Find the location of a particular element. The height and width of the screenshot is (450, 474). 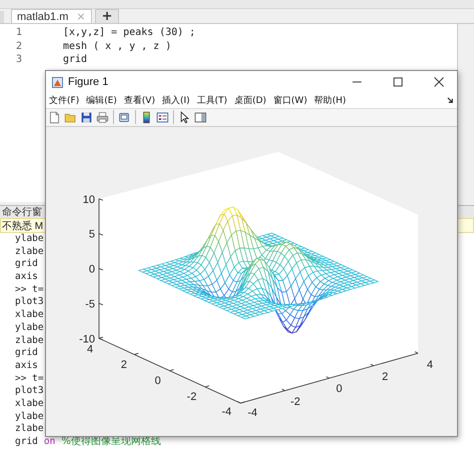

dock-arrow-icon is located at coordinates (450, 100).